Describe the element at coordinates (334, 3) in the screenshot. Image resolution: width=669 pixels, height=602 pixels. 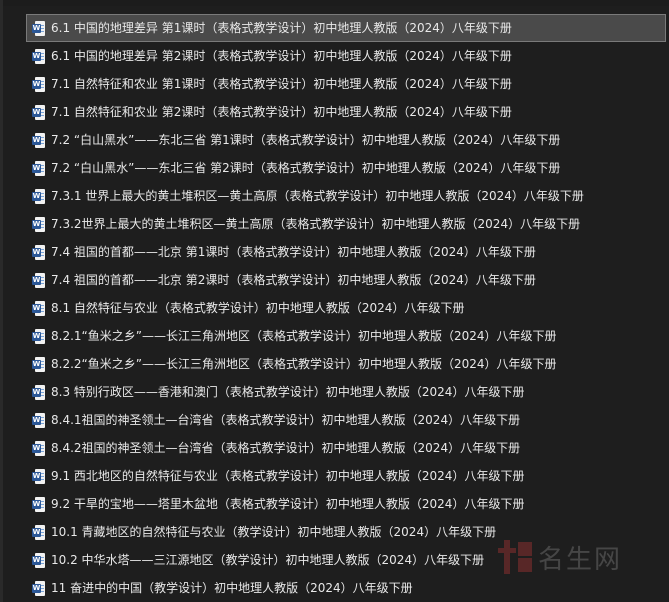
I see `top-strip` at that location.